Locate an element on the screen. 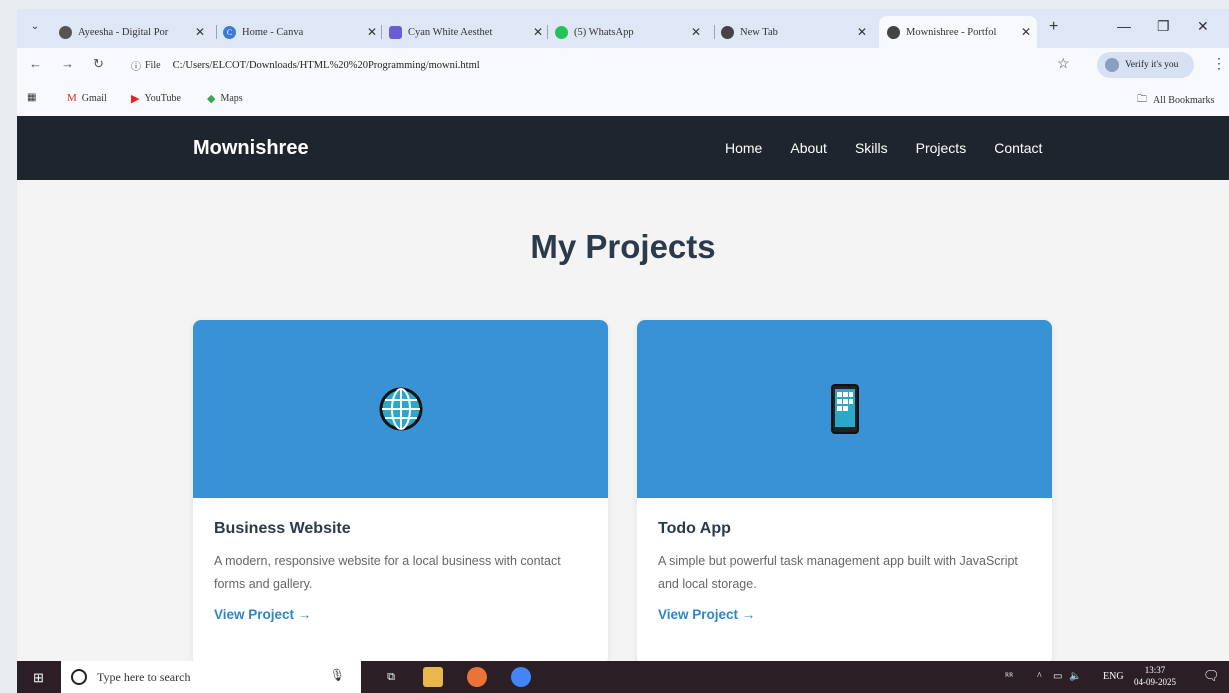 The height and width of the screenshot is (693, 1229). tab-canva: C Home - Canva ✕ is located at coordinates (303, 32).